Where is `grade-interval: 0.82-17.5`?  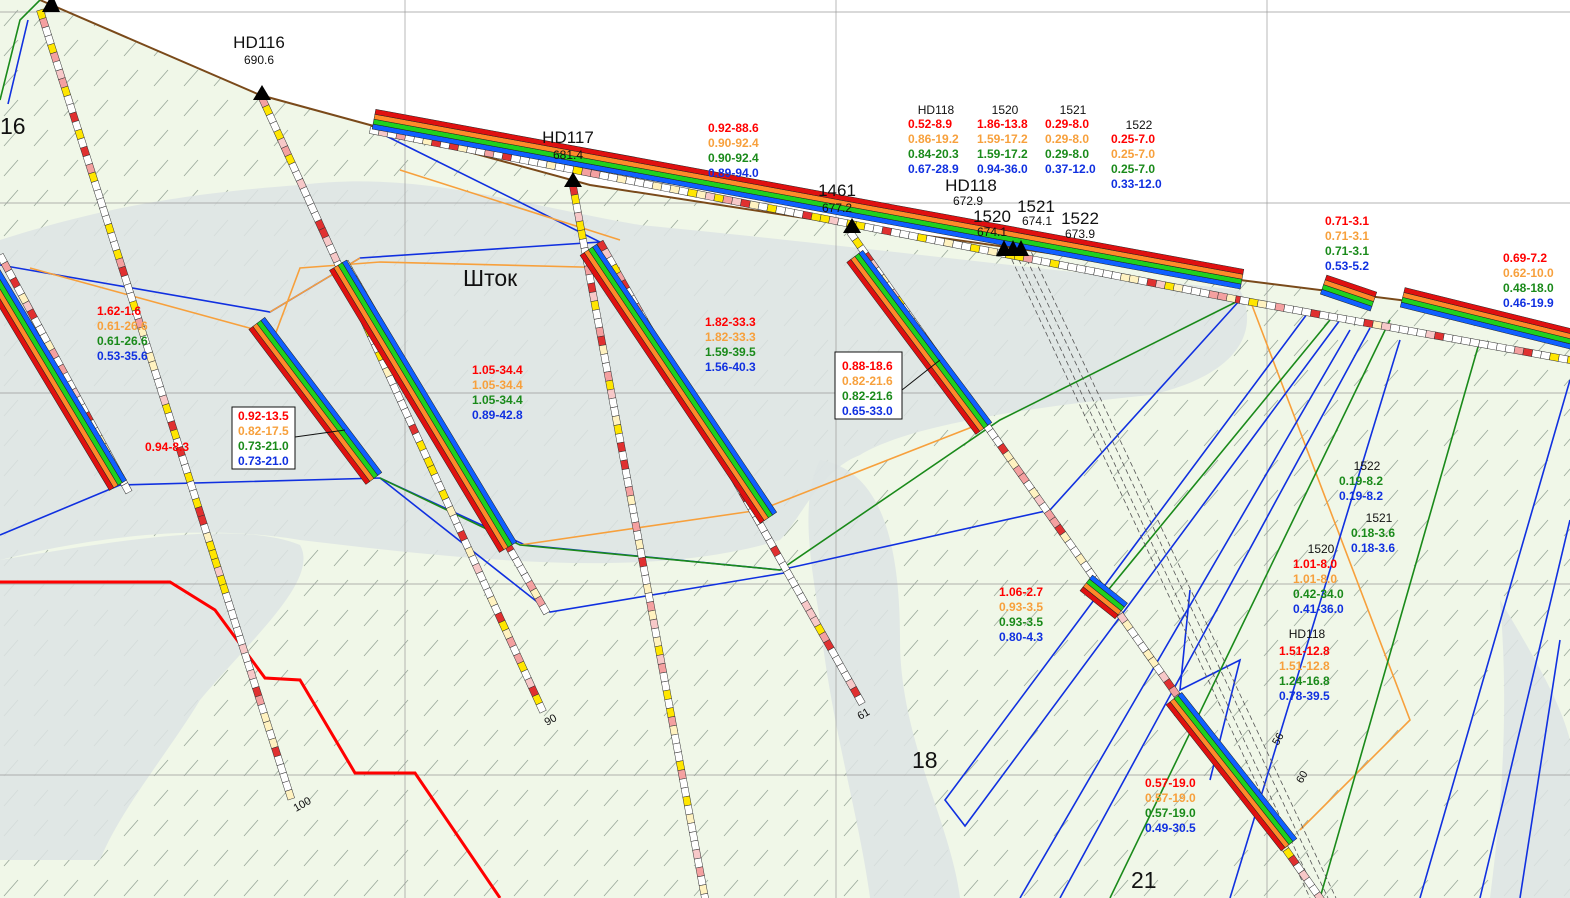
grade-interval: 0.82-17.5 is located at coordinates (263, 431).